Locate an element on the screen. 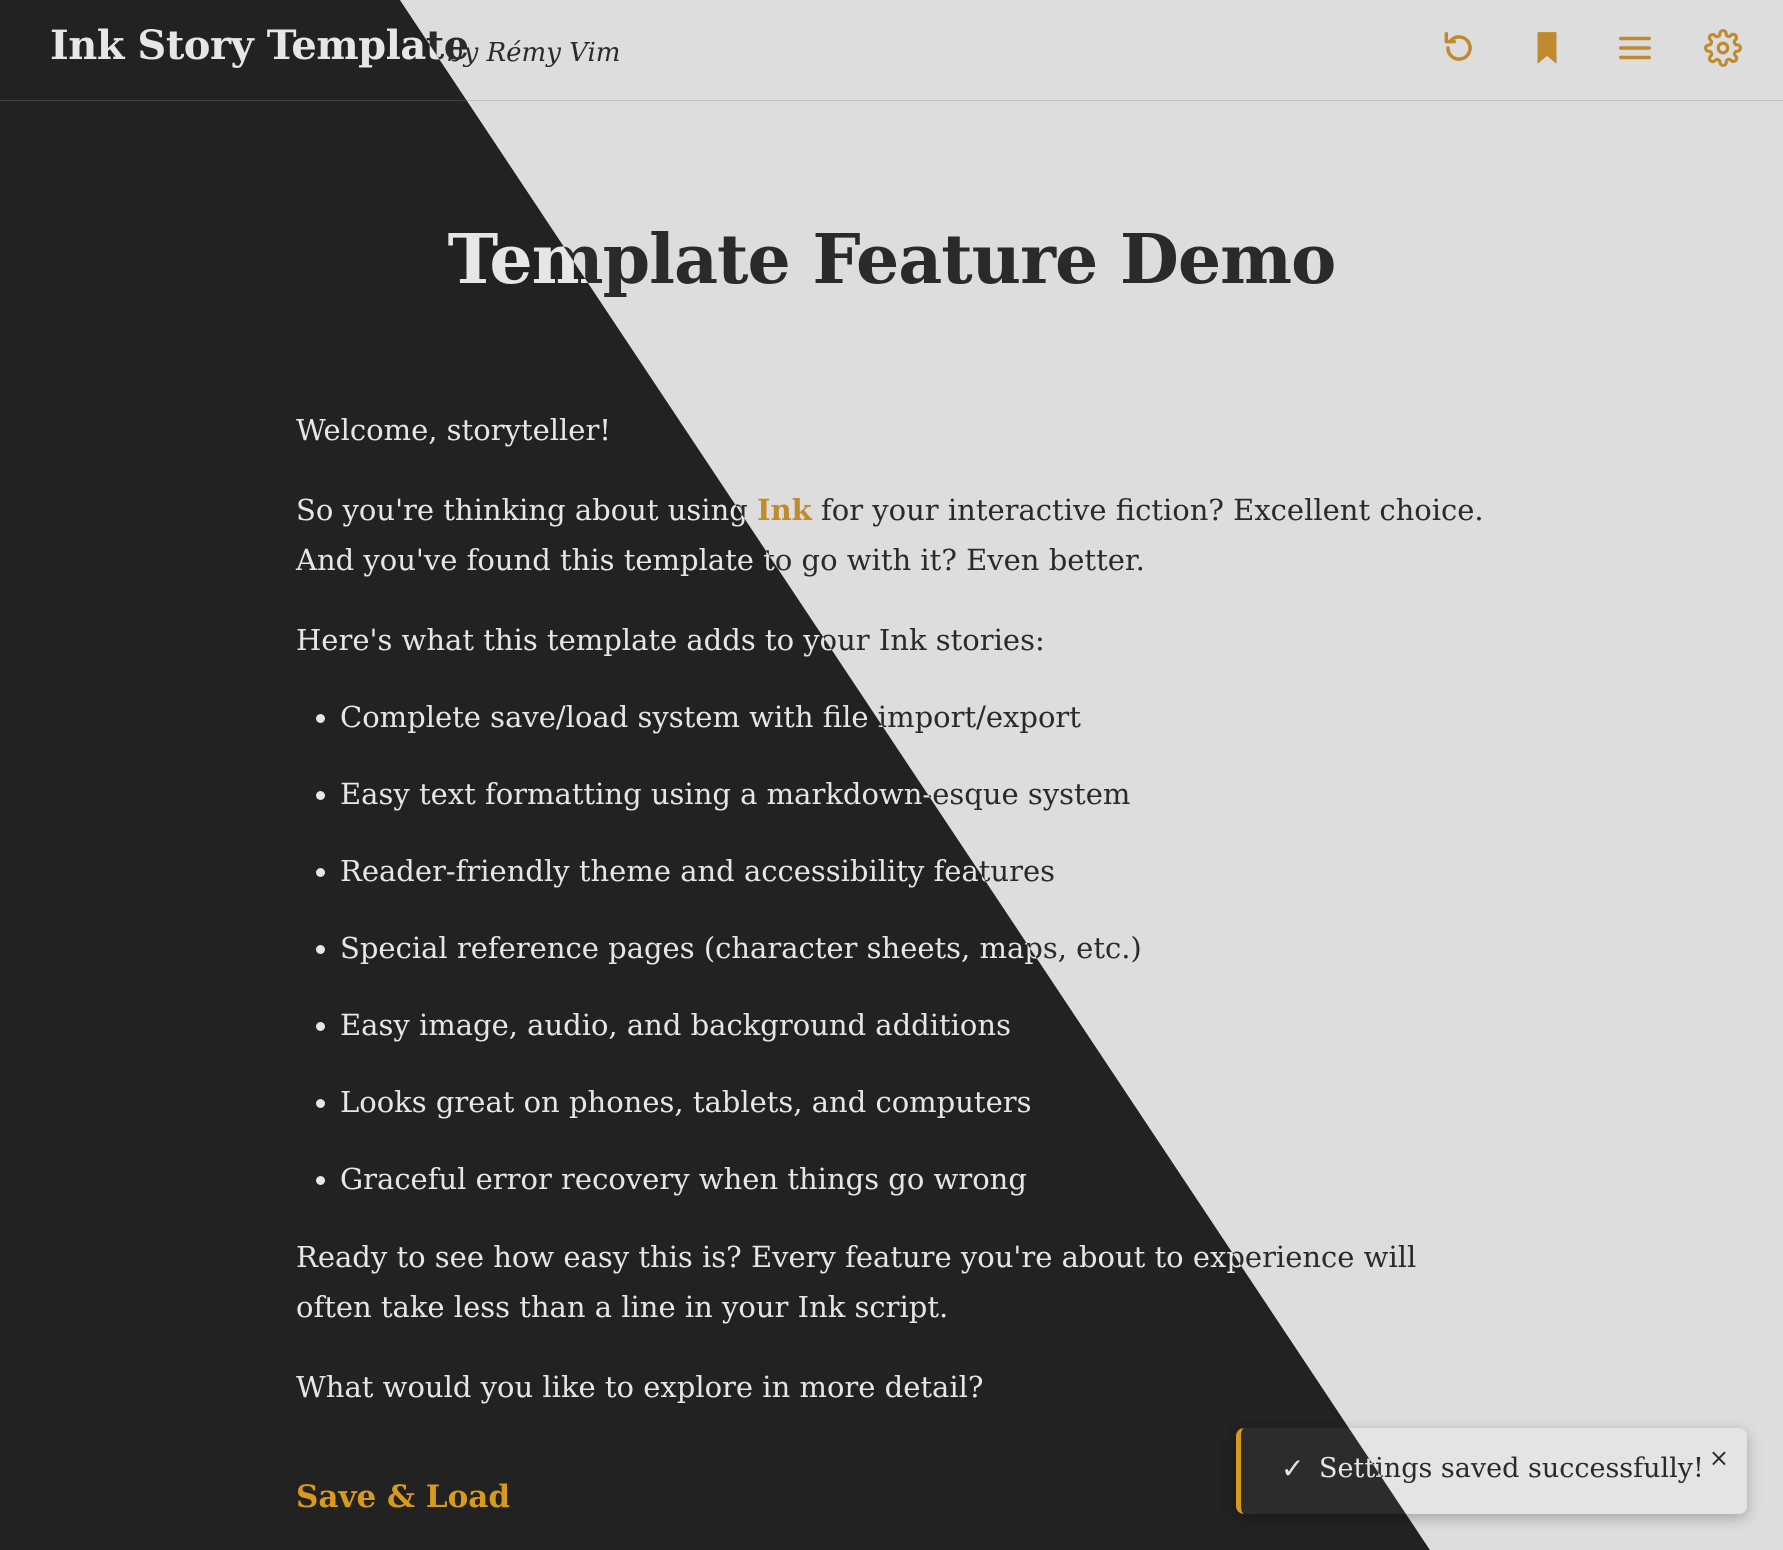  ink-link: Ink is located at coordinates (784, 510).